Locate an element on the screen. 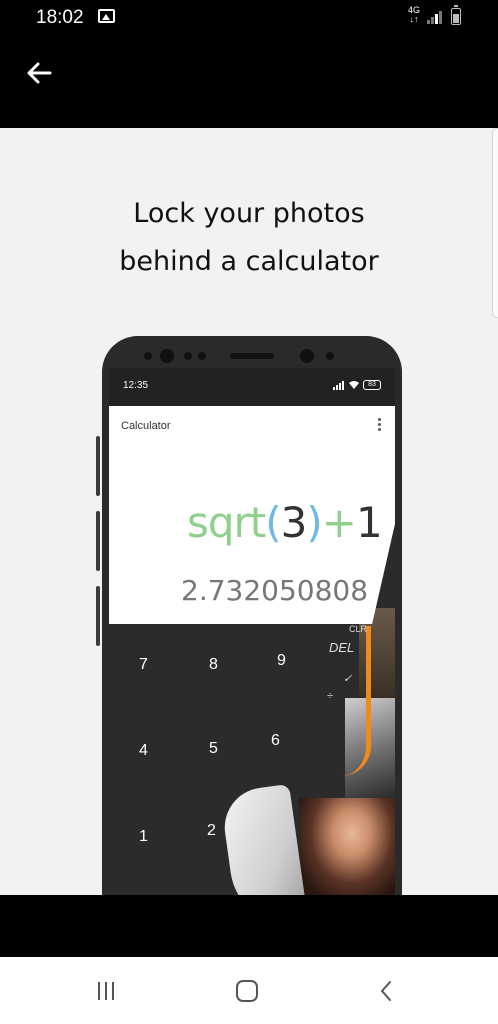 This screenshot has height=1024, width=498. key-divide: ÷ is located at coordinates (330, 696).